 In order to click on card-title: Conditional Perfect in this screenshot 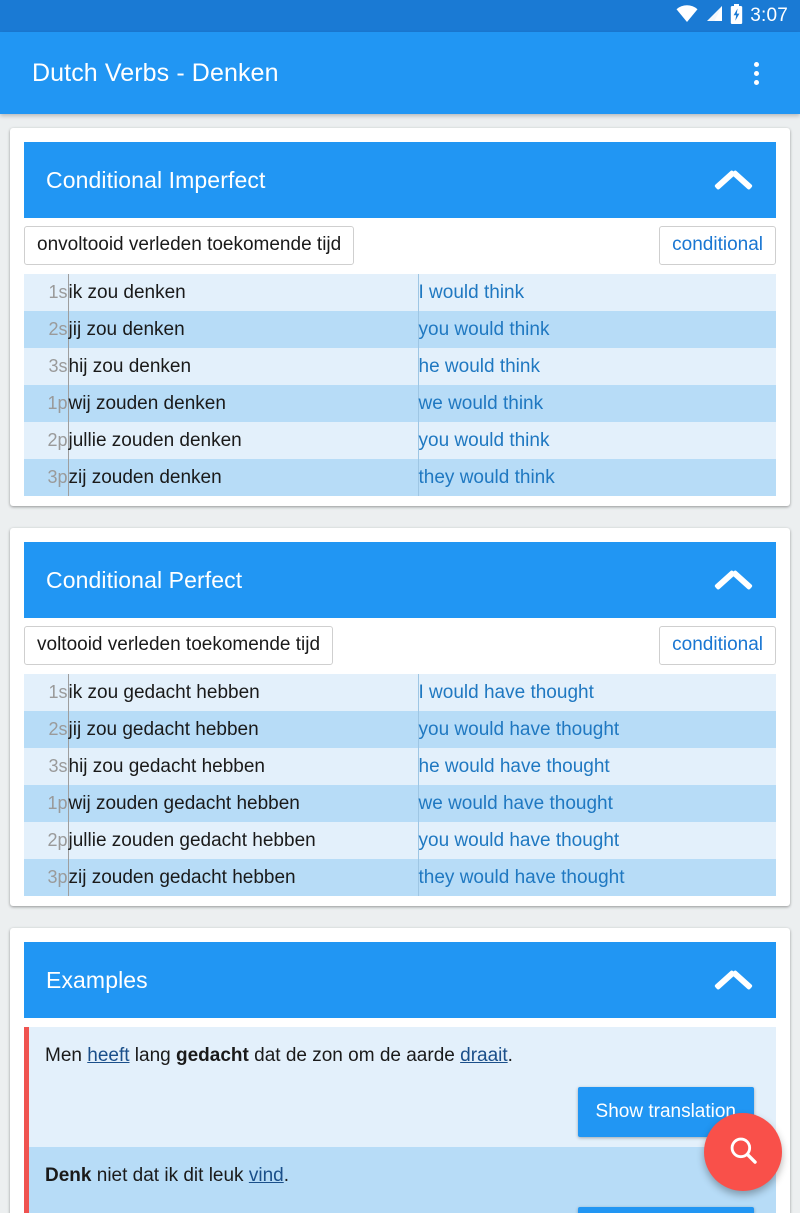, I will do `click(144, 579)`.